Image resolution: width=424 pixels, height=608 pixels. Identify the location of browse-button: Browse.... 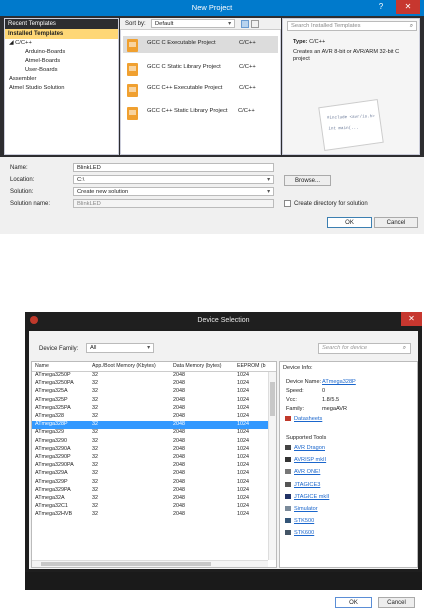
(307, 180).